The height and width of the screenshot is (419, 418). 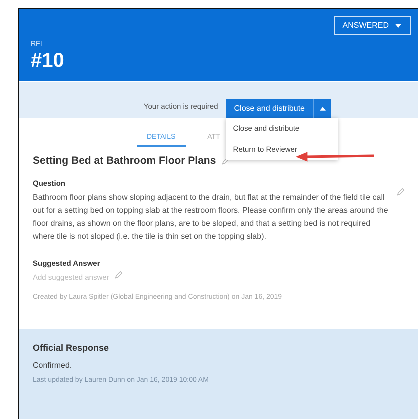 What do you see at coordinates (48, 61) in the screenshot?
I see `rfi-number: #10` at bounding box center [48, 61].